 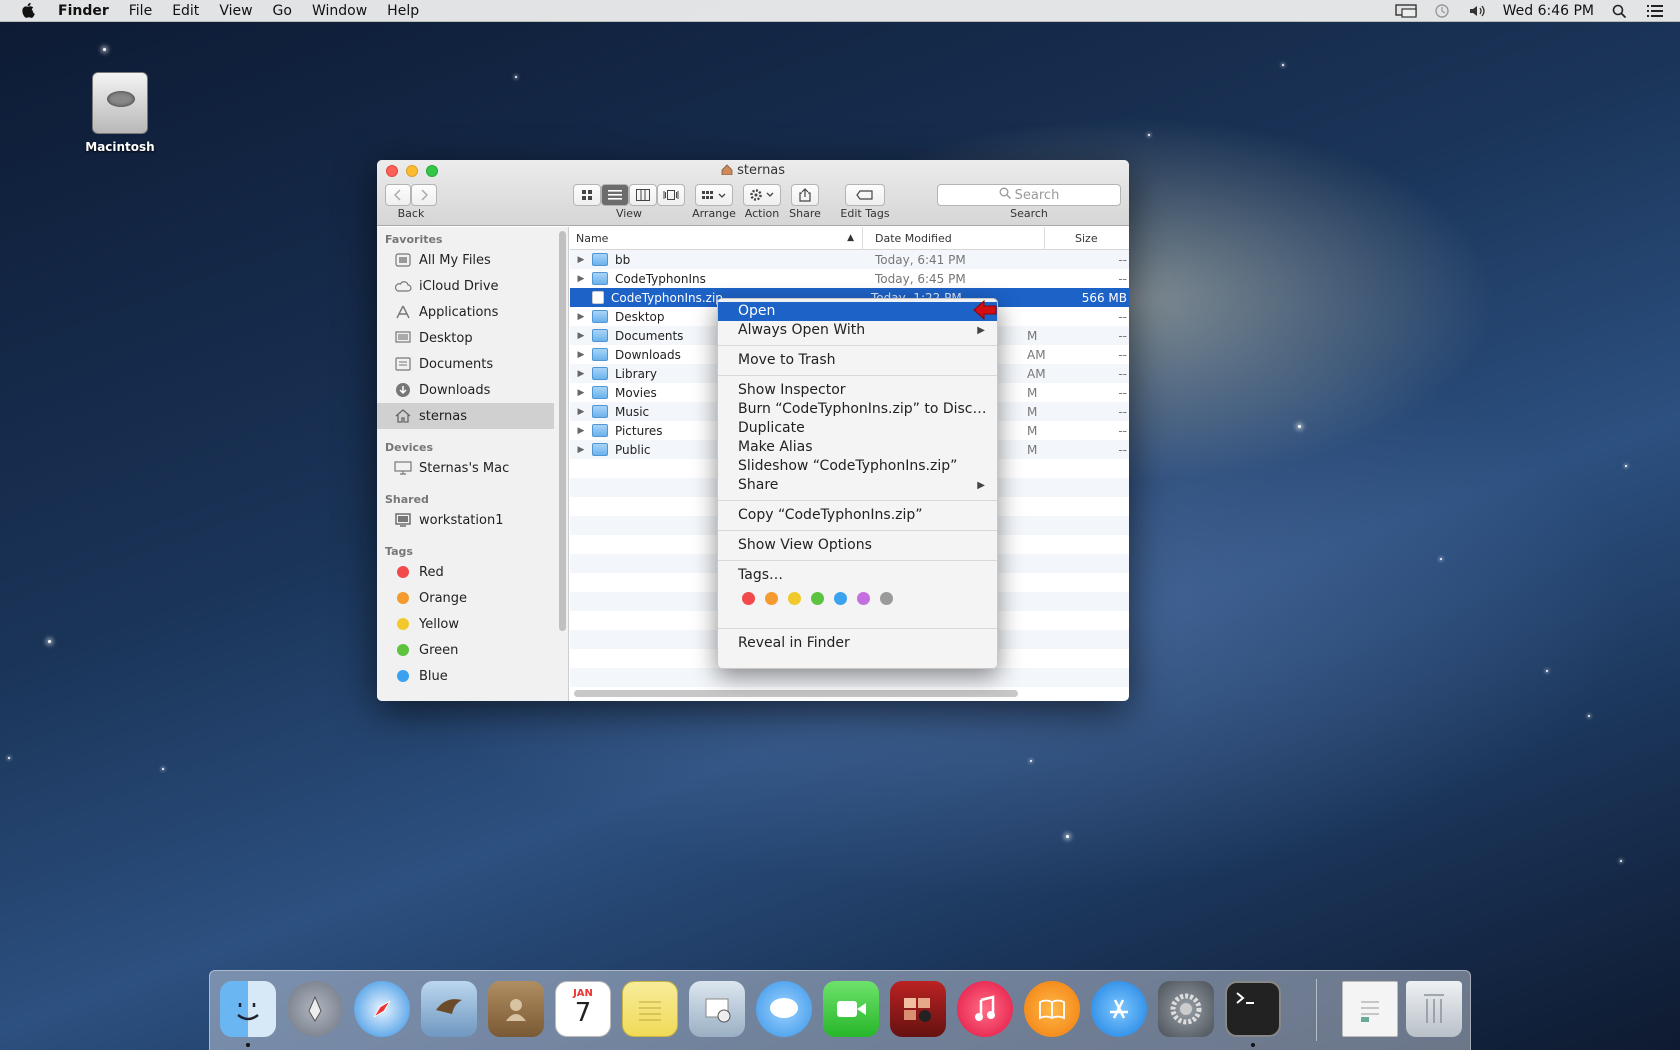 What do you see at coordinates (671, 195) in the screenshot?
I see `cover-flow-button` at bounding box center [671, 195].